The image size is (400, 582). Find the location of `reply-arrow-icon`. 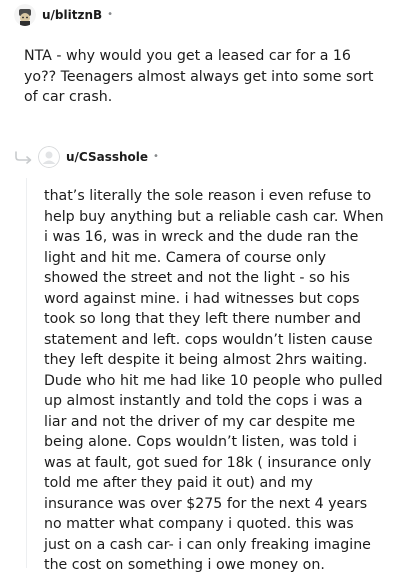

reply-arrow-icon is located at coordinates (24, 159).